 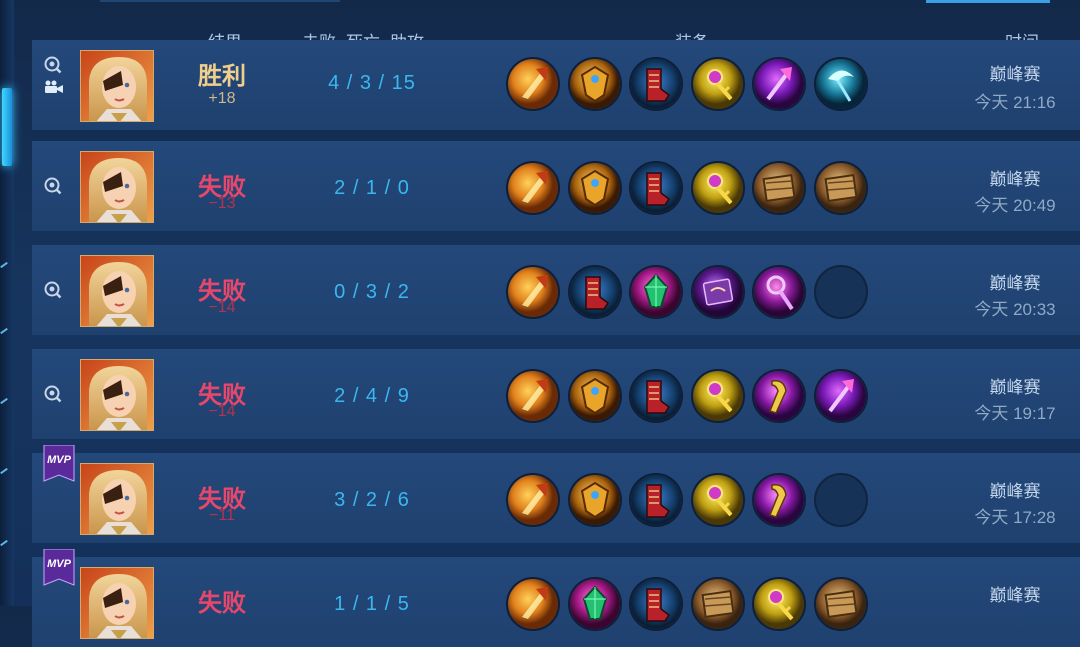 I want to click on kda-stats: 0 / 3 / 2, so click(x=372, y=292).